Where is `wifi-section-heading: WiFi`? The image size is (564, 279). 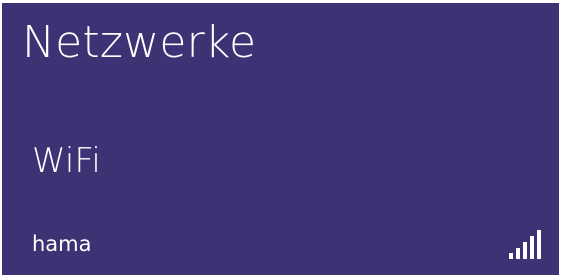
wifi-section-heading: WiFi is located at coordinates (66, 161).